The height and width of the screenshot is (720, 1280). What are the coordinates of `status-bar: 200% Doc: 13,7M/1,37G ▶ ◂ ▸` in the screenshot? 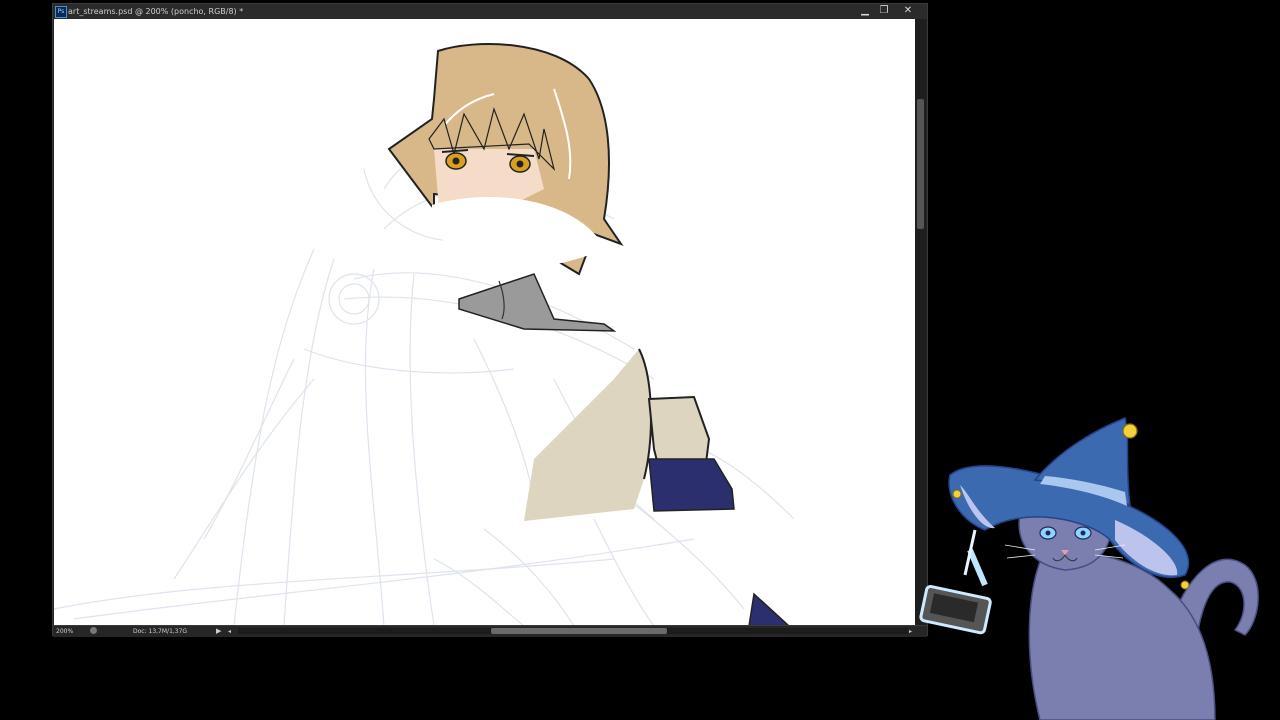 It's located at (490, 631).